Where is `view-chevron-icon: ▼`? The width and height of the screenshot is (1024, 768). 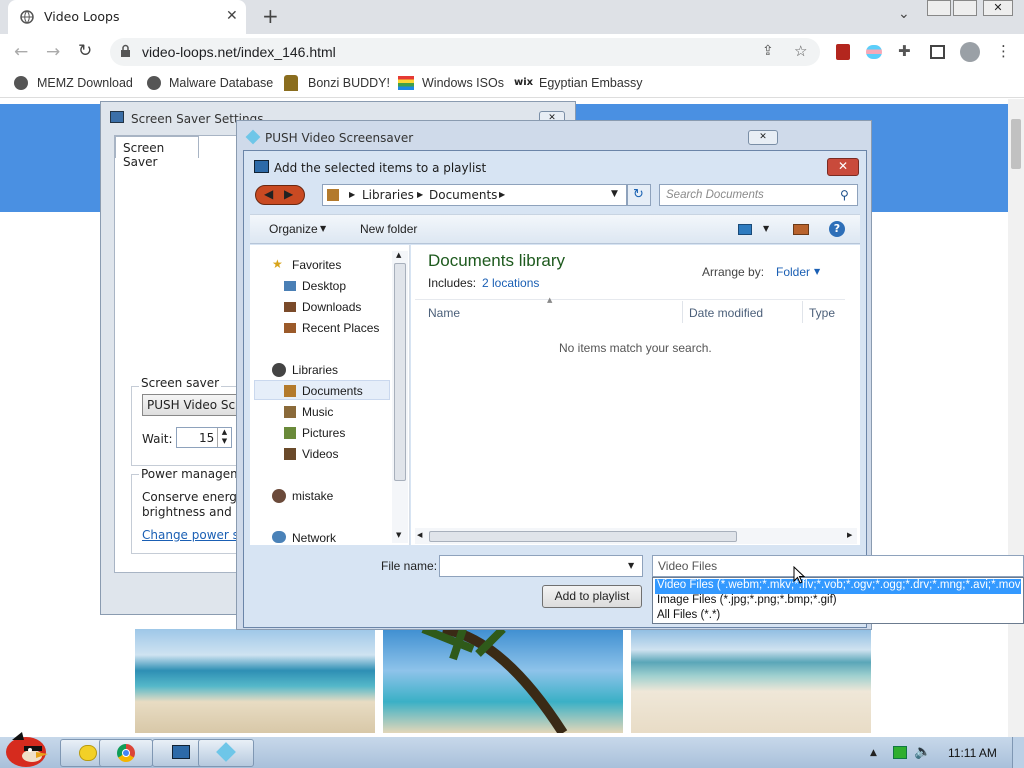 view-chevron-icon: ▼ is located at coordinates (766, 228).